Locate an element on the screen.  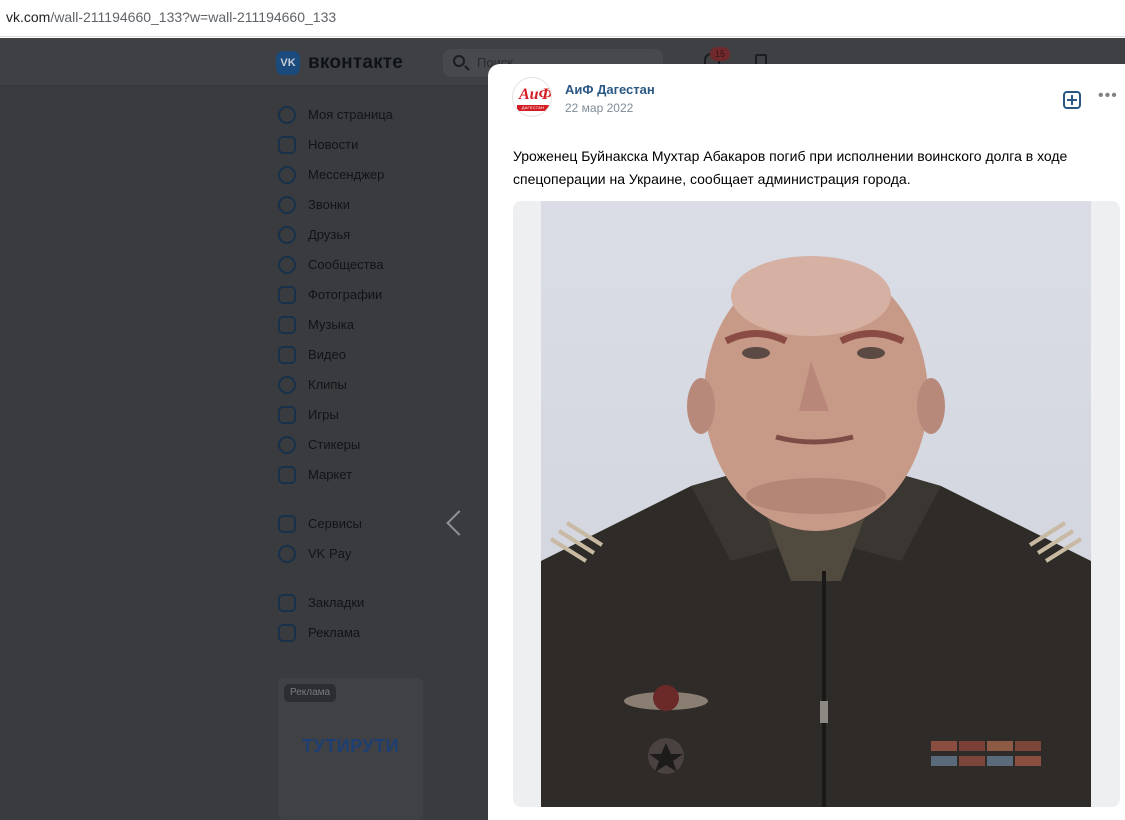
games-icon is located at coordinates (287, 415).